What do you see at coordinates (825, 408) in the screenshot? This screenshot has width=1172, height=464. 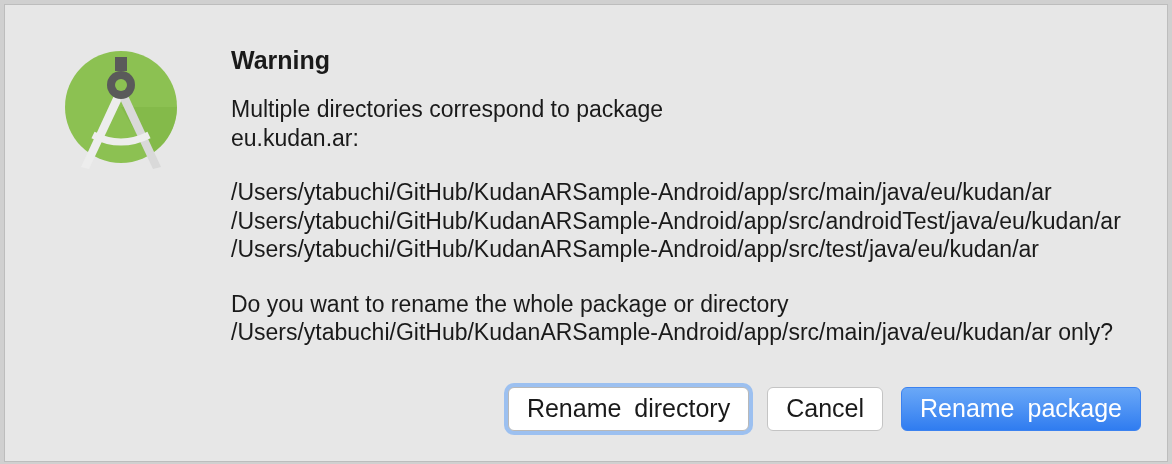 I see `dialog-button: Cancel` at bounding box center [825, 408].